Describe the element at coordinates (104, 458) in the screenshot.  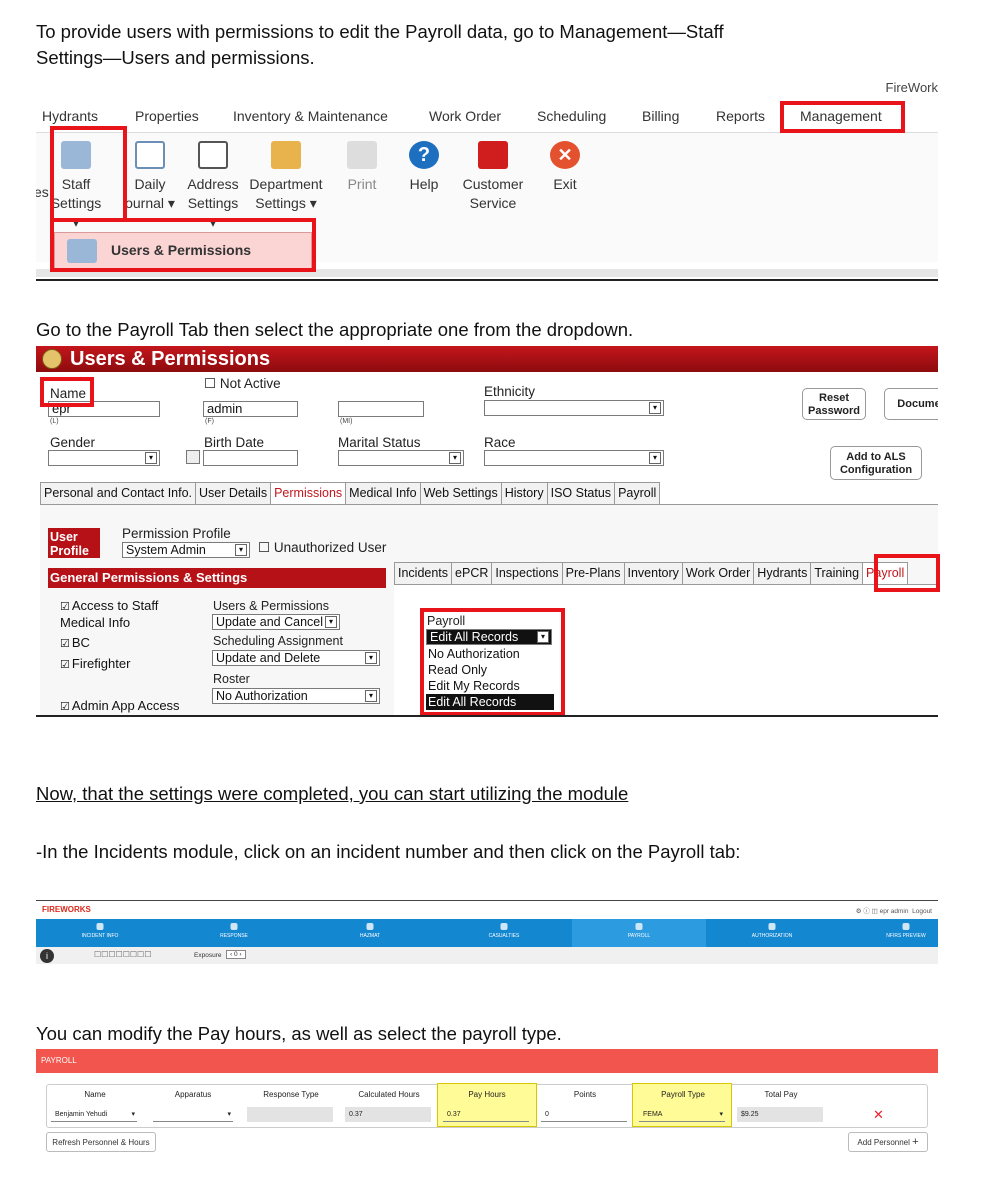
I see `gender-select: ▾` at that location.